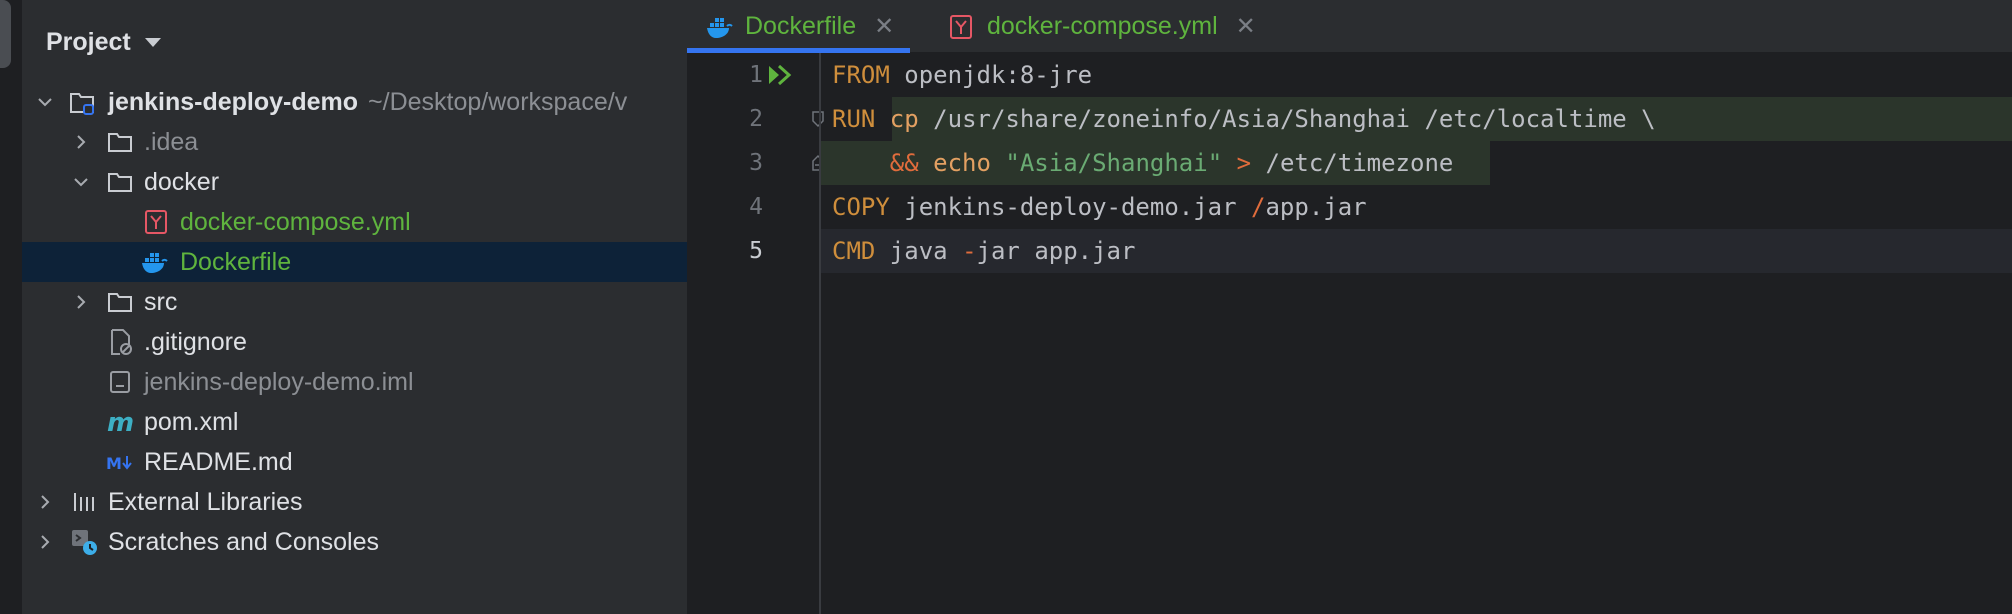  I want to click on maven-icon: m, so click(120, 422).